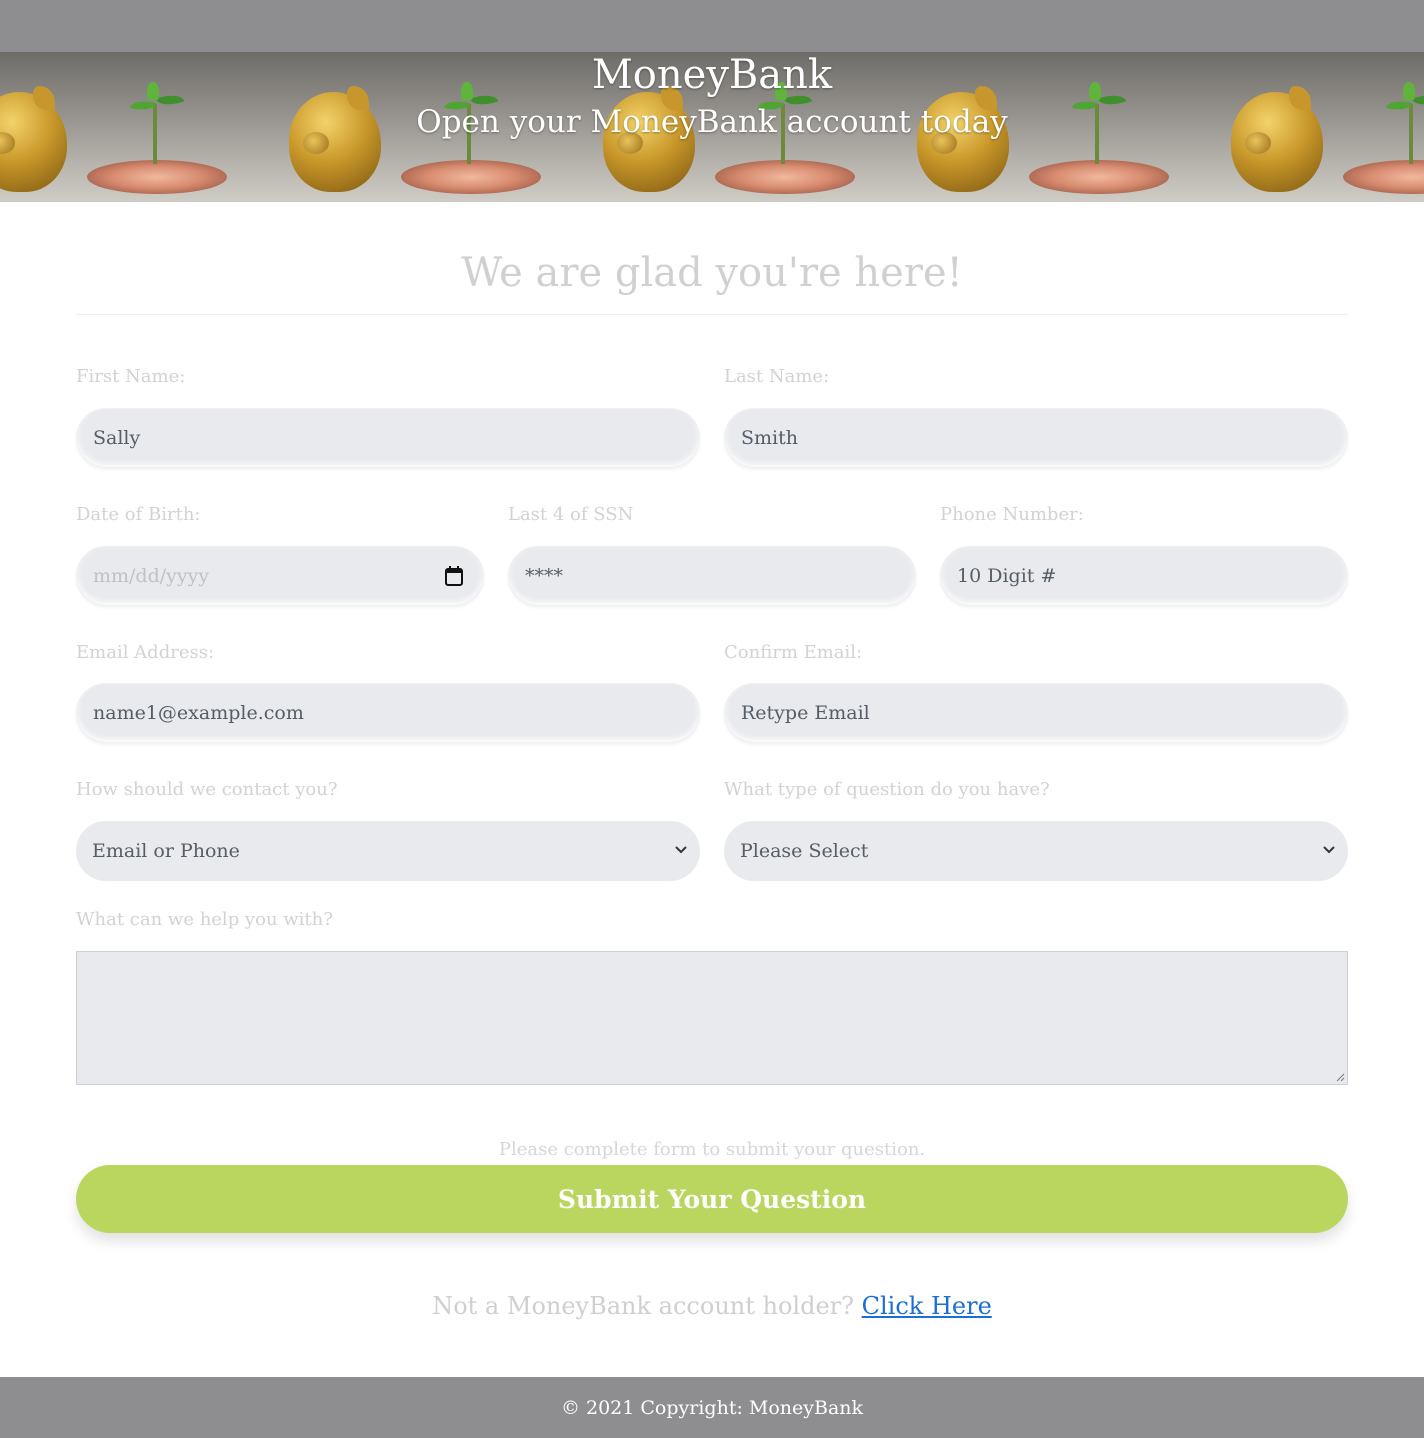  What do you see at coordinates (151, 576) in the screenshot?
I see `dob-placeholder: mm/dd/yyyy` at bounding box center [151, 576].